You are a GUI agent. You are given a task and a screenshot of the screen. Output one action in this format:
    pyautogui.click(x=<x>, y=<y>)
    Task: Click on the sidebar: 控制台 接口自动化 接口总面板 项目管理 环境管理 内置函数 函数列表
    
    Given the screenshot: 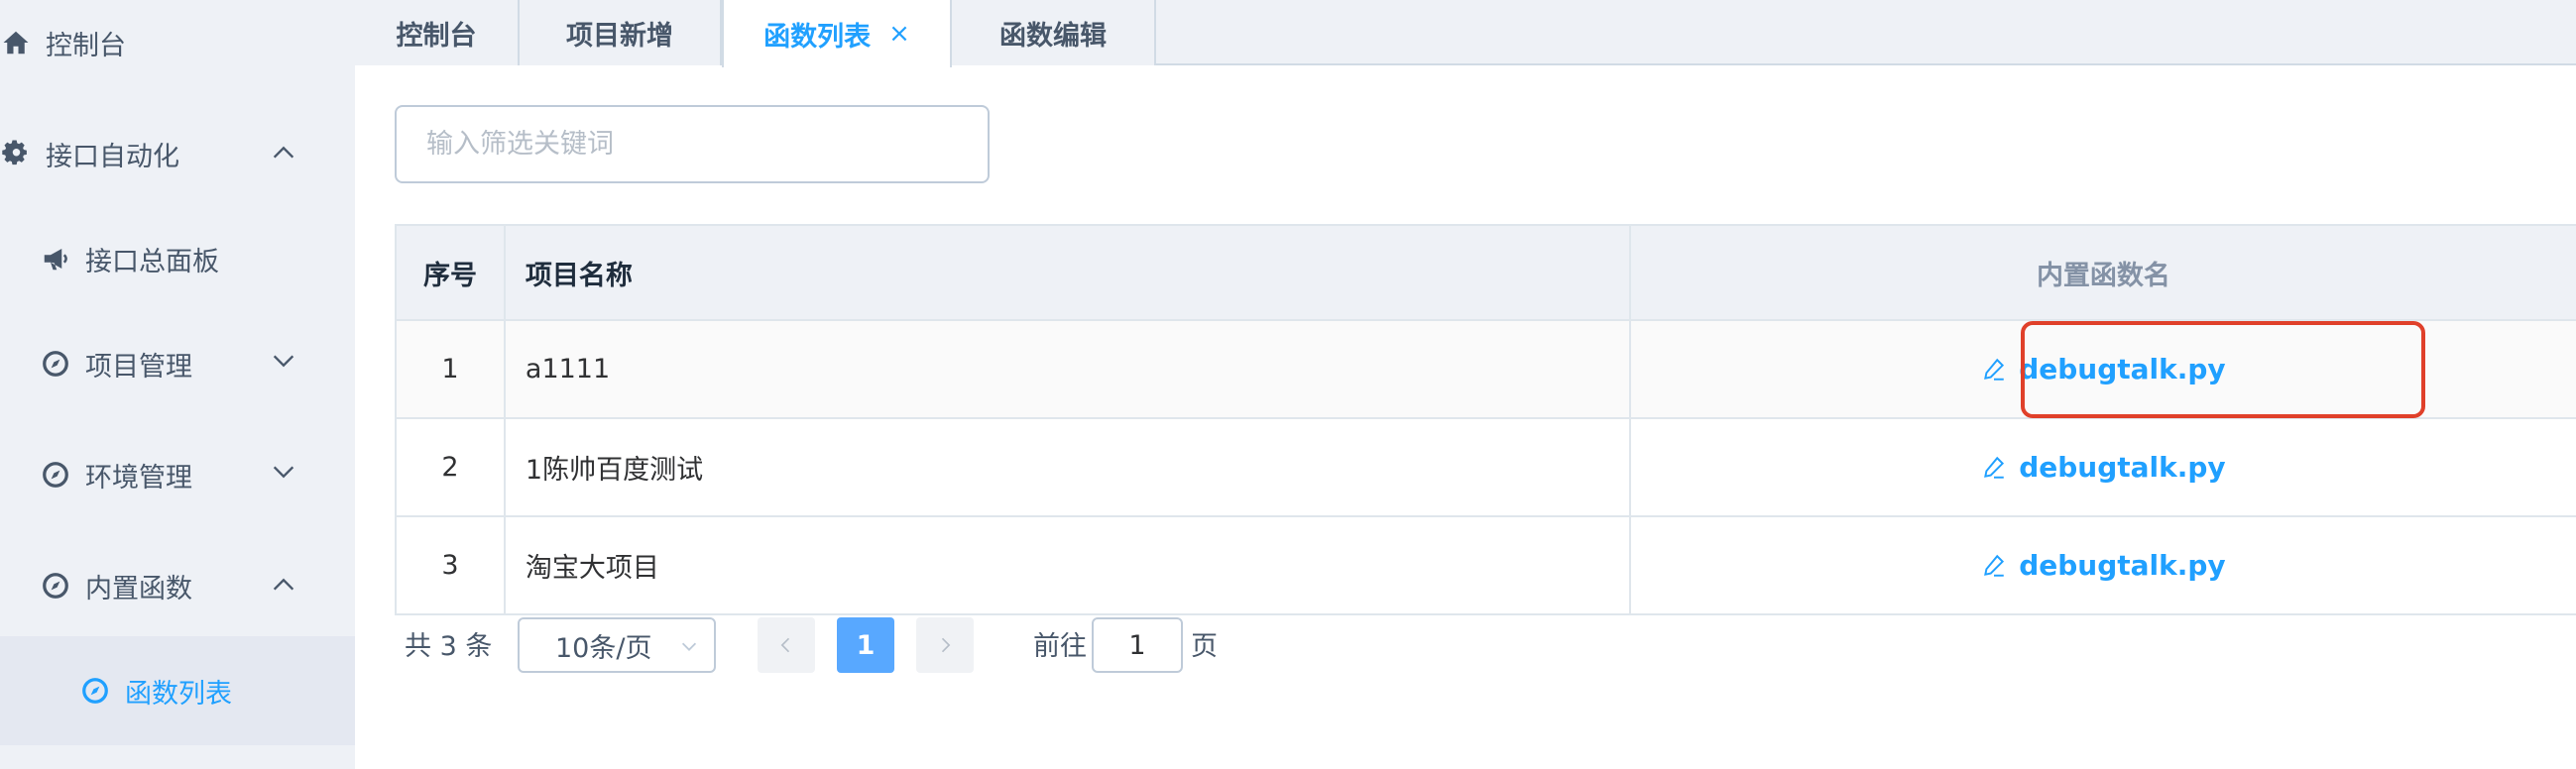 What is the action you would take?
    pyautogui.click(x=178, y=384)
    